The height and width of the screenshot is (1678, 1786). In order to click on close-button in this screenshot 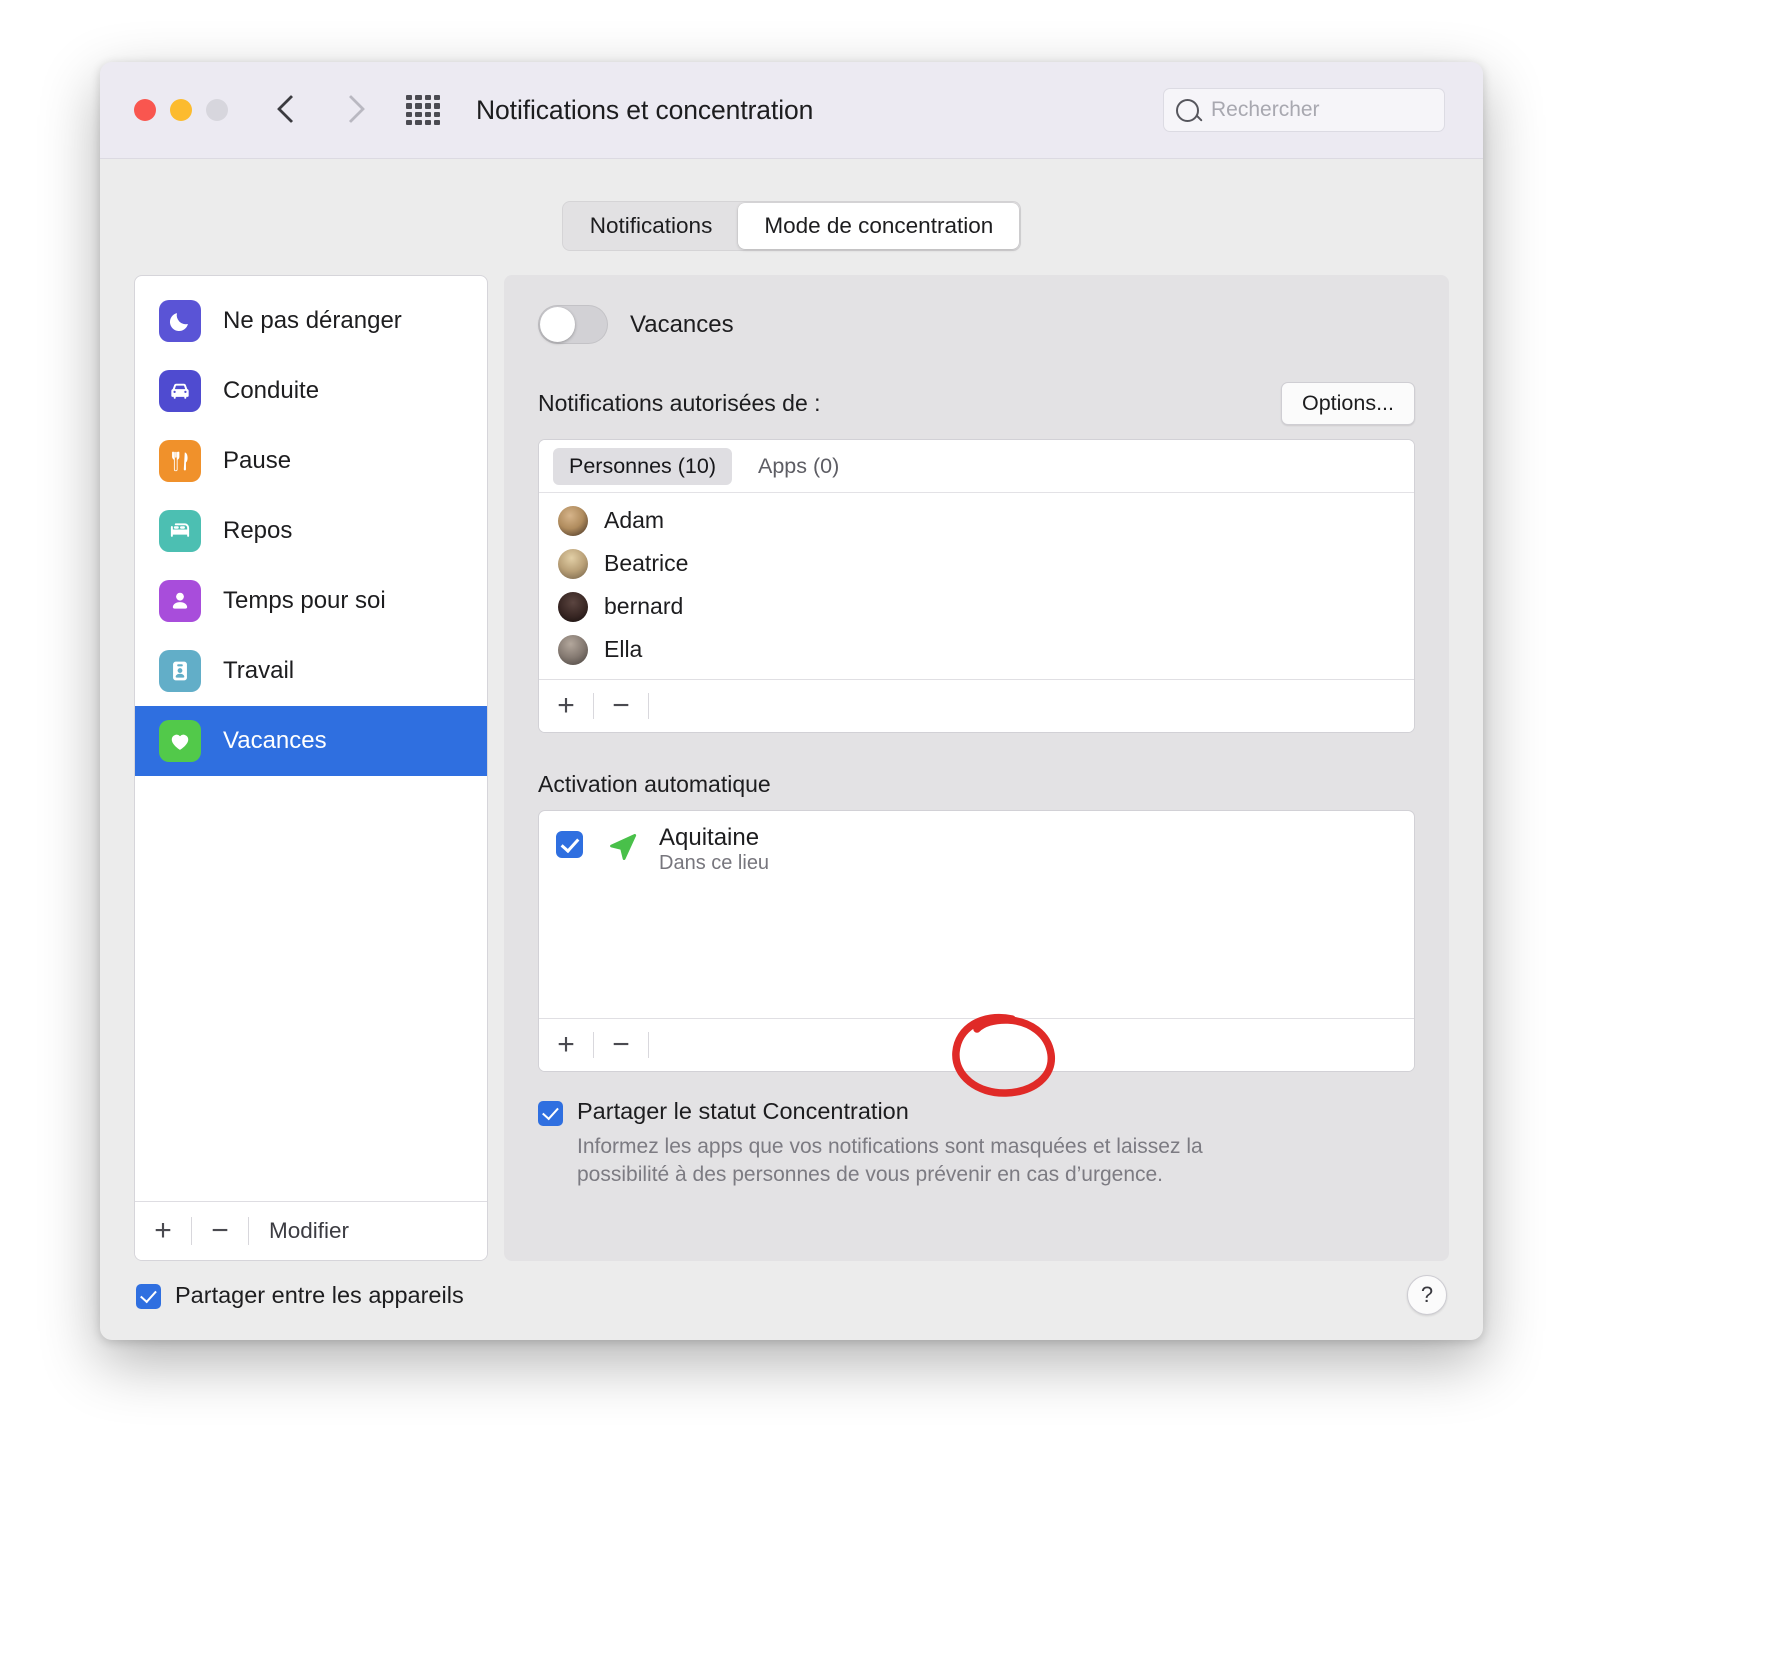, I will do `click(145, 110)`.